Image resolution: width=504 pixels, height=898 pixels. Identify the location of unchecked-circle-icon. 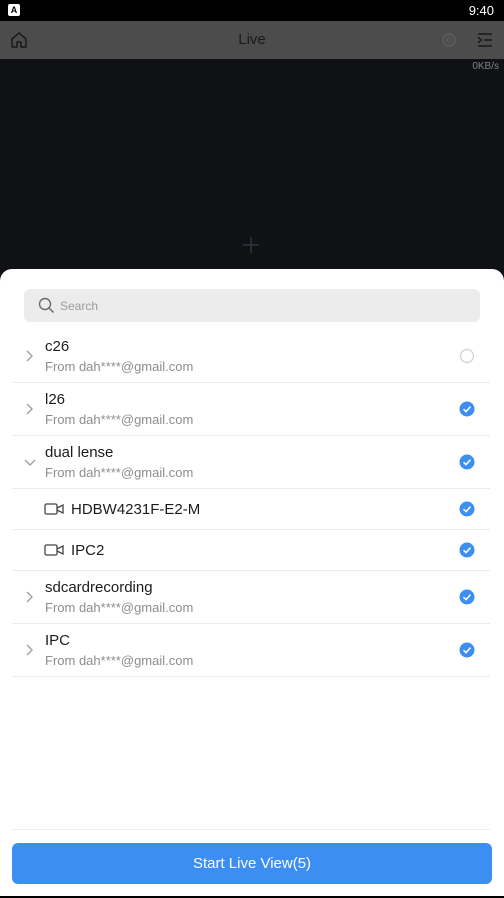
(467, 356).